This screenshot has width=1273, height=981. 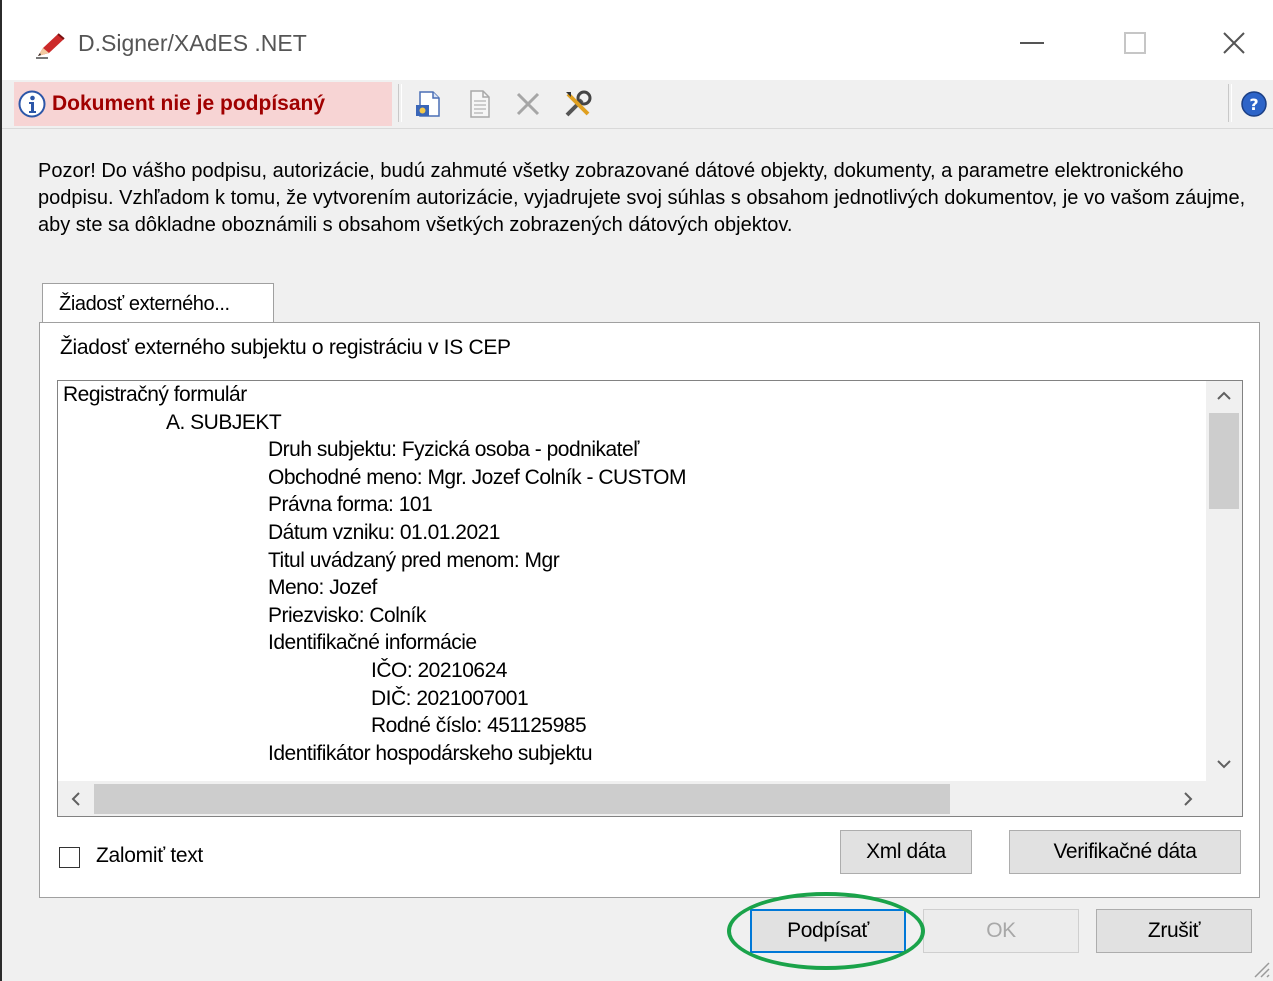 I want to click on settings-button, so click(x=578, y=104).